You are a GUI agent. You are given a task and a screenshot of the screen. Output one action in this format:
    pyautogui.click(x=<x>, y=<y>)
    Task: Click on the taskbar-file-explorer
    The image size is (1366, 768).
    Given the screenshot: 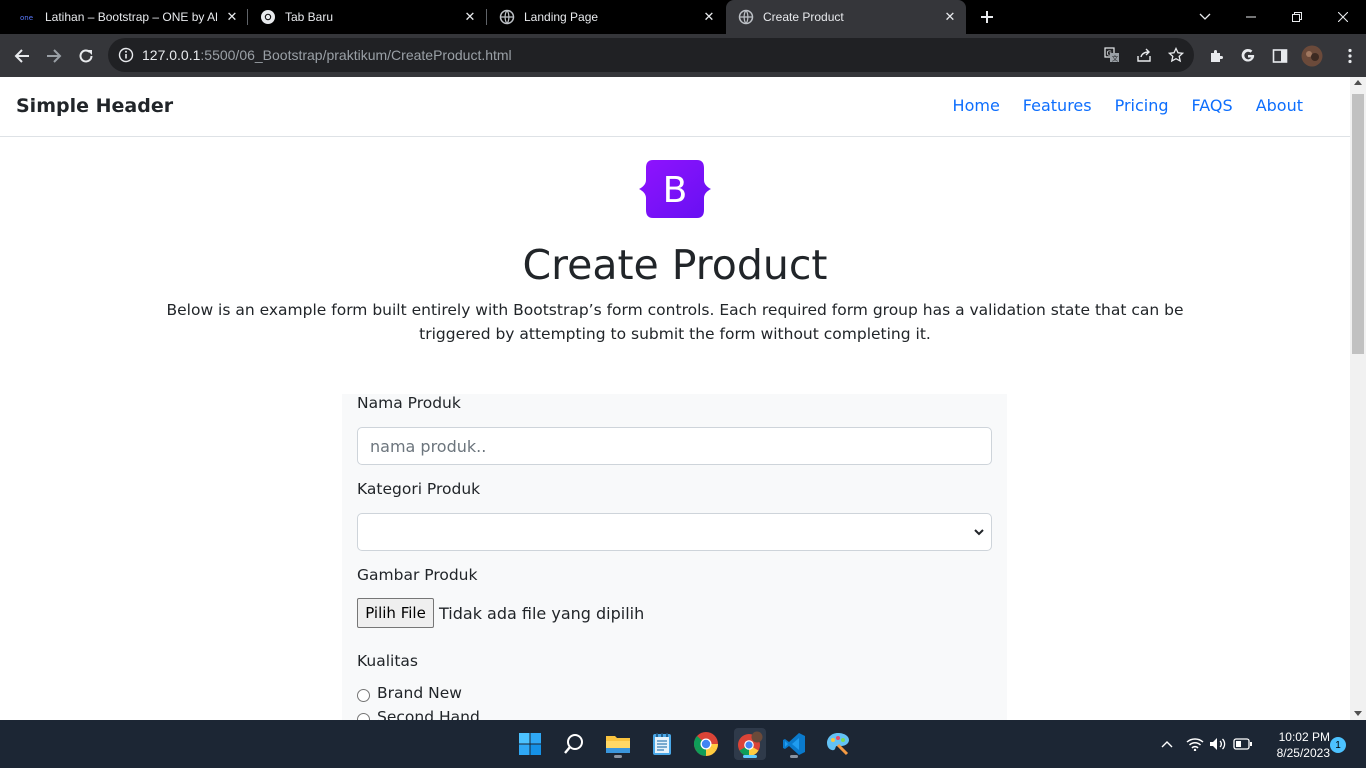 What is the action you would take?
    pyautogui.click(x=618, y=744)
    